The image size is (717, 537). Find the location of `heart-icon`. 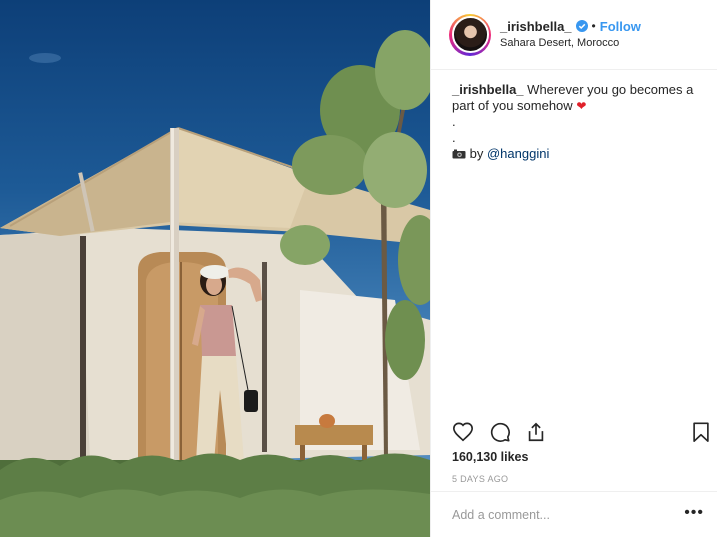

heart-icon is located at coordinates (463, 432).